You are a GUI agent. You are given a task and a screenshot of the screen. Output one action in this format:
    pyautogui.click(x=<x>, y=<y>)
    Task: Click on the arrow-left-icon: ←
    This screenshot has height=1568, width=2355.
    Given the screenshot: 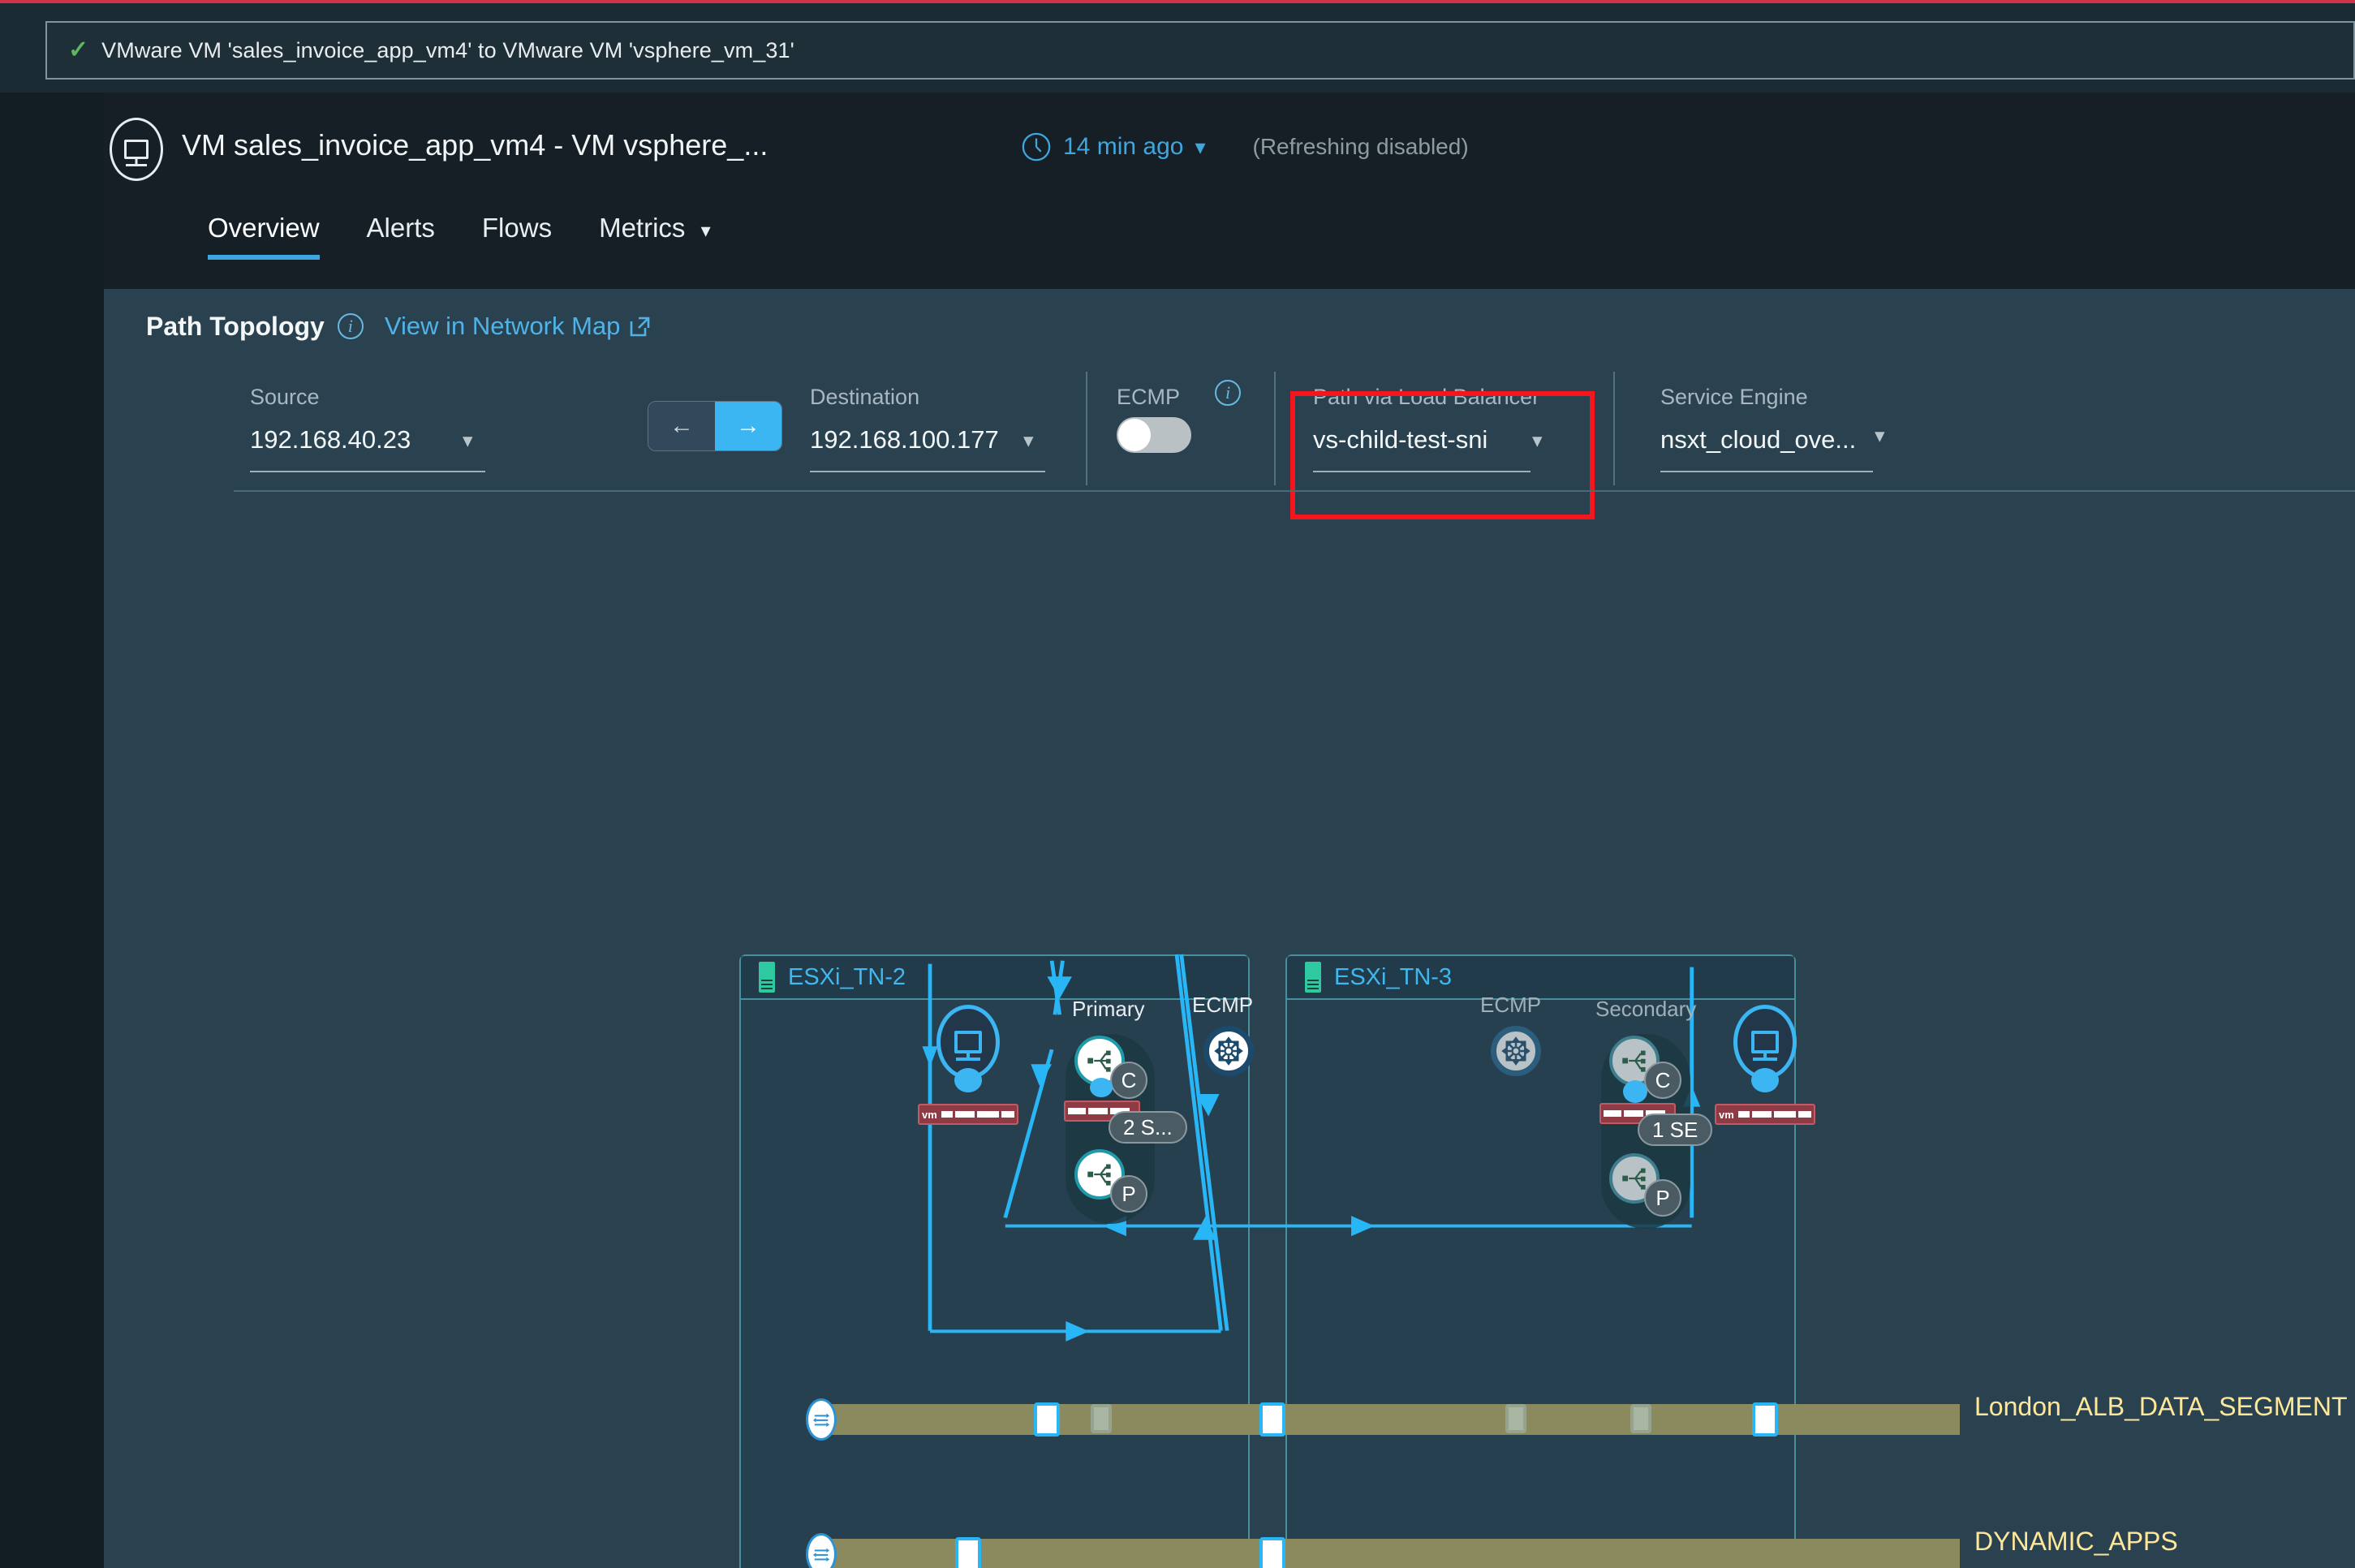 What is the action you would take?
    pyautogui.click(x=681, y=426)
    